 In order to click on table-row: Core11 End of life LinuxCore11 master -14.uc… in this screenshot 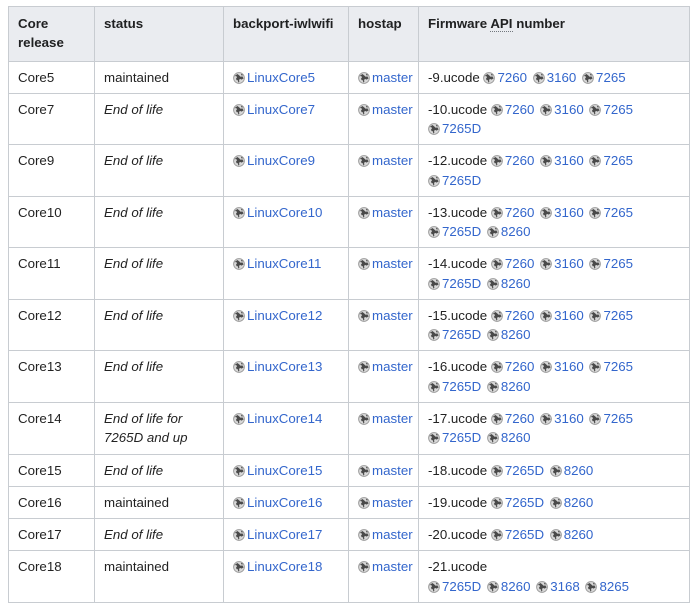, I will do `click(349, 273)`.